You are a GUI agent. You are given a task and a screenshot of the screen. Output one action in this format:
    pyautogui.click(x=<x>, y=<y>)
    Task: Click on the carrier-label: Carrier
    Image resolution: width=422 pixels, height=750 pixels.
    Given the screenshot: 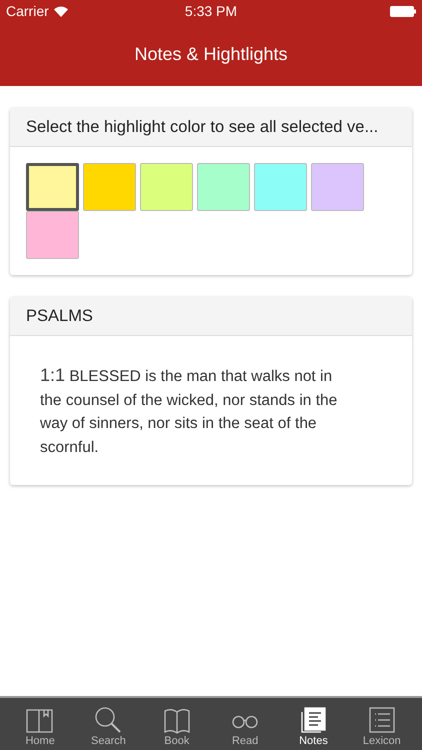 What is the action you would take?
    pyautogui.click(x=27, y=11)
    